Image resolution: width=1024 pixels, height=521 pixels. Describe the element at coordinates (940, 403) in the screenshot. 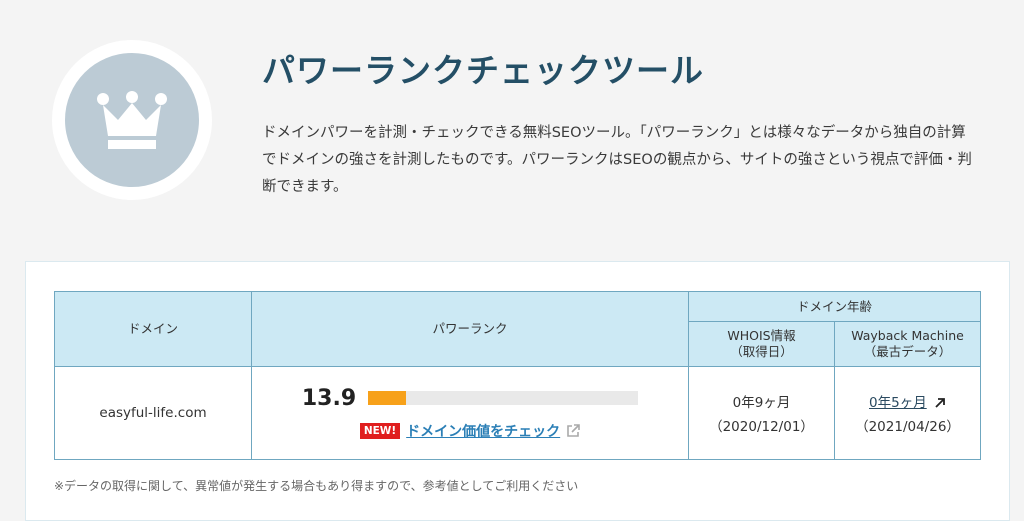

I see `arrow-up-right-icon` at that location.